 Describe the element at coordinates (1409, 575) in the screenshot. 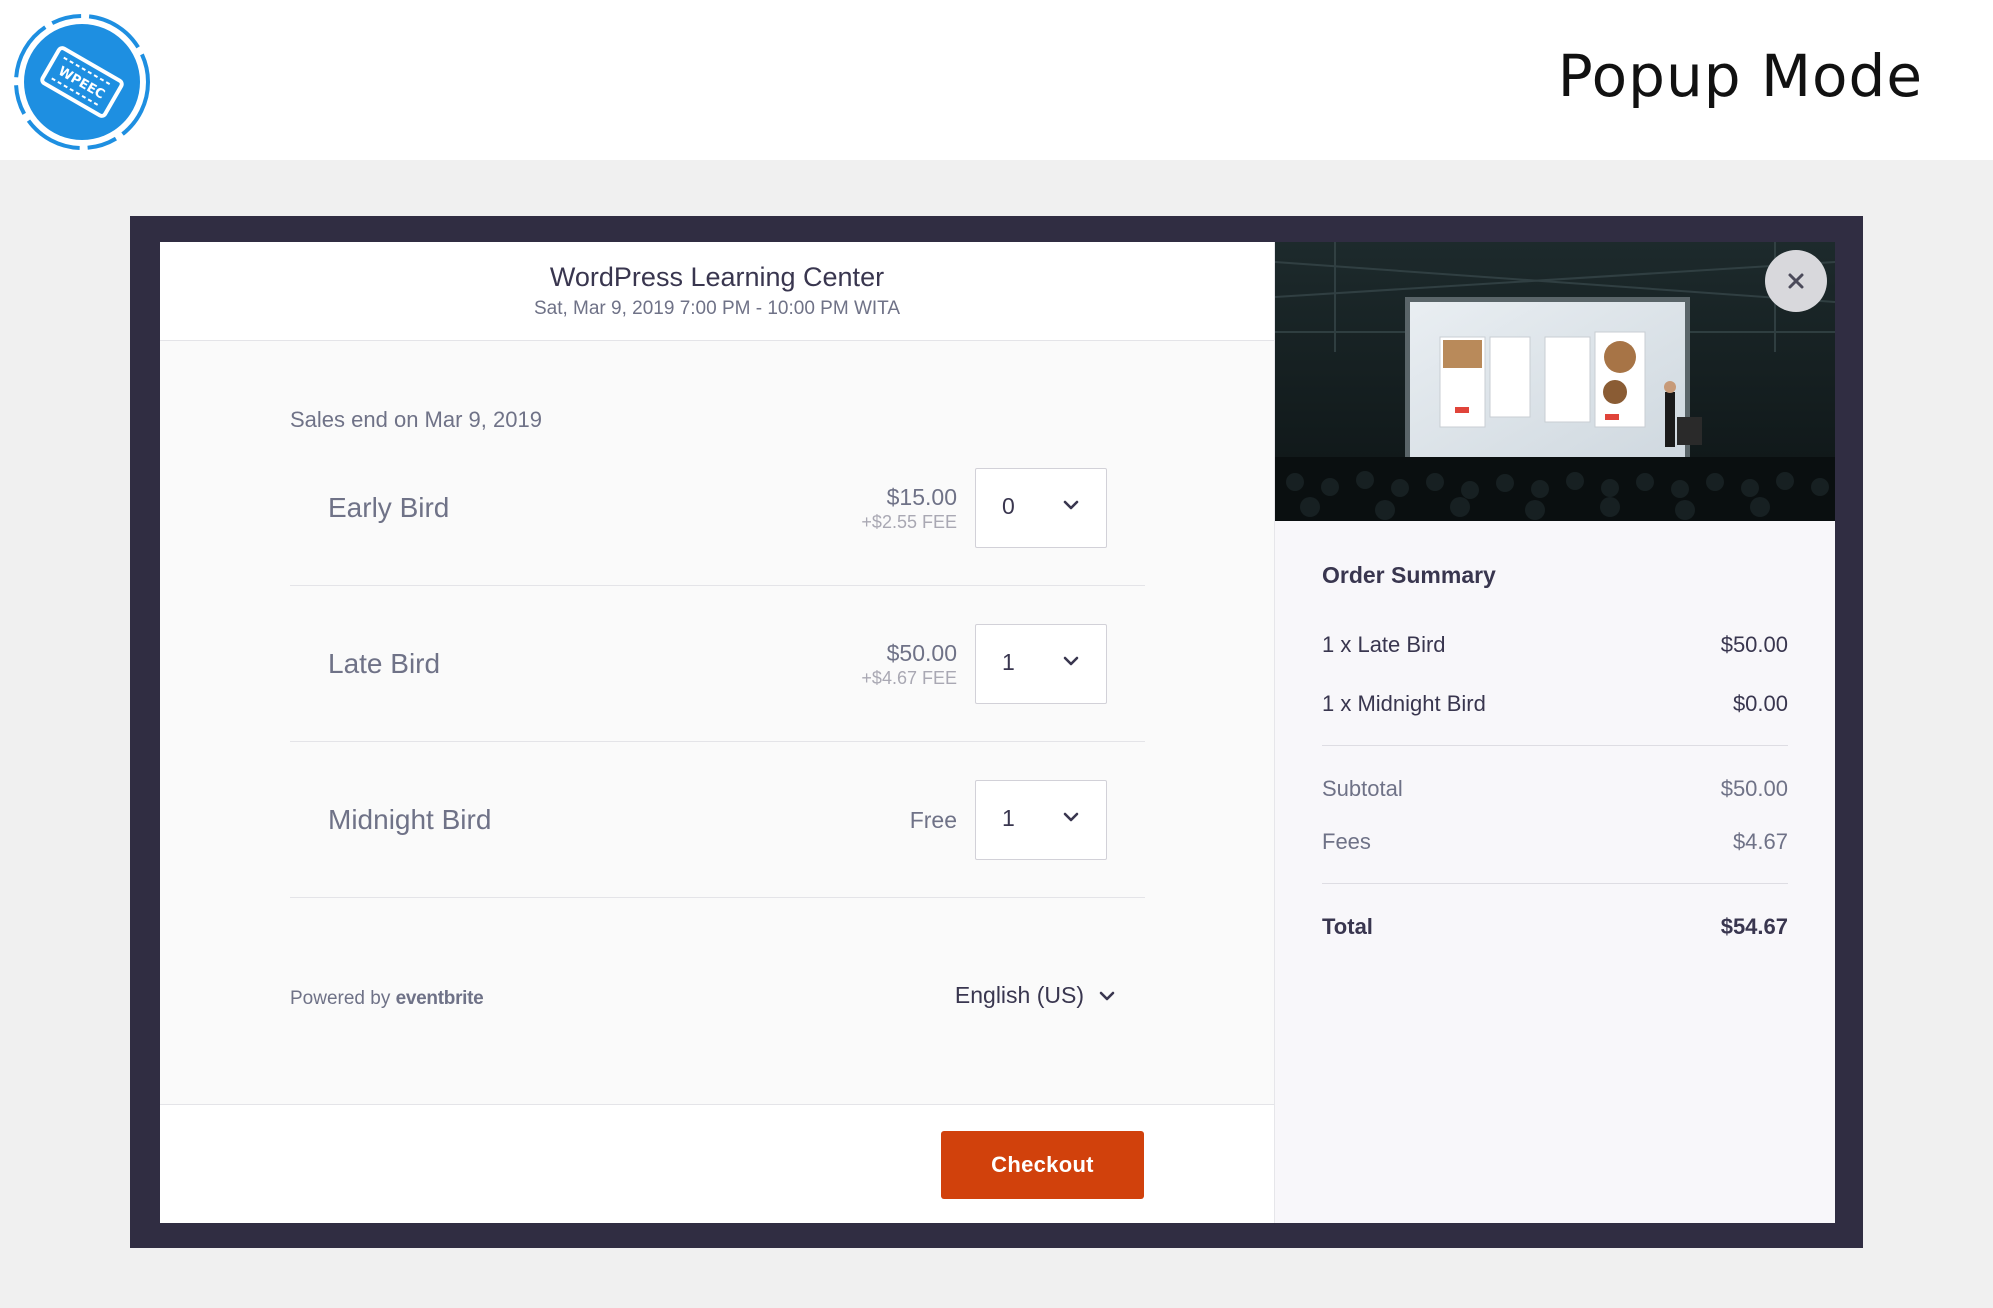

I see `order-summary-title: Order Summary` at that location.